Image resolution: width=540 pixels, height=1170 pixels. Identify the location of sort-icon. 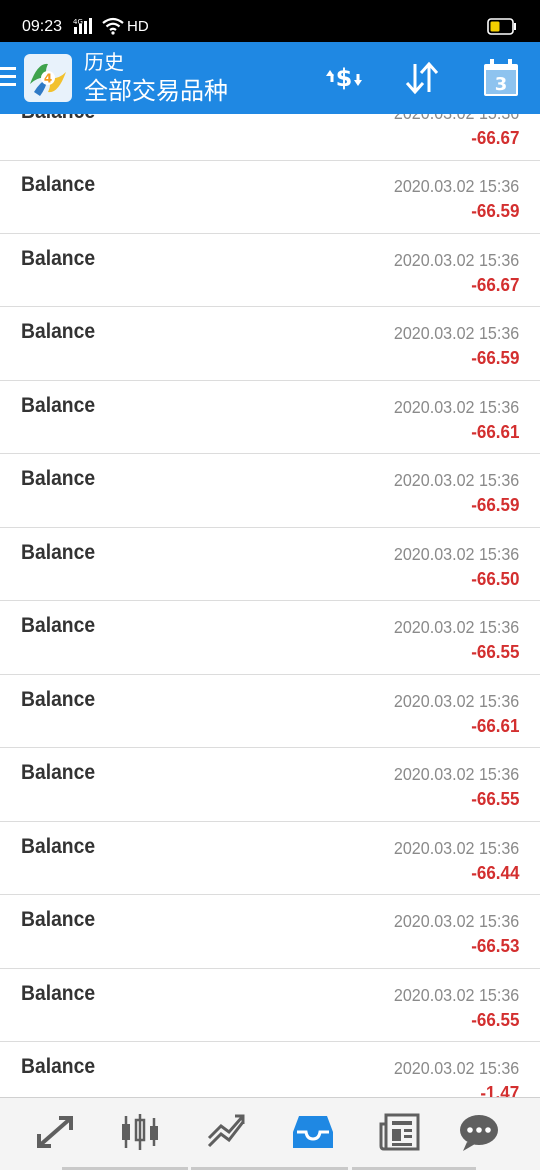
(422, 78).